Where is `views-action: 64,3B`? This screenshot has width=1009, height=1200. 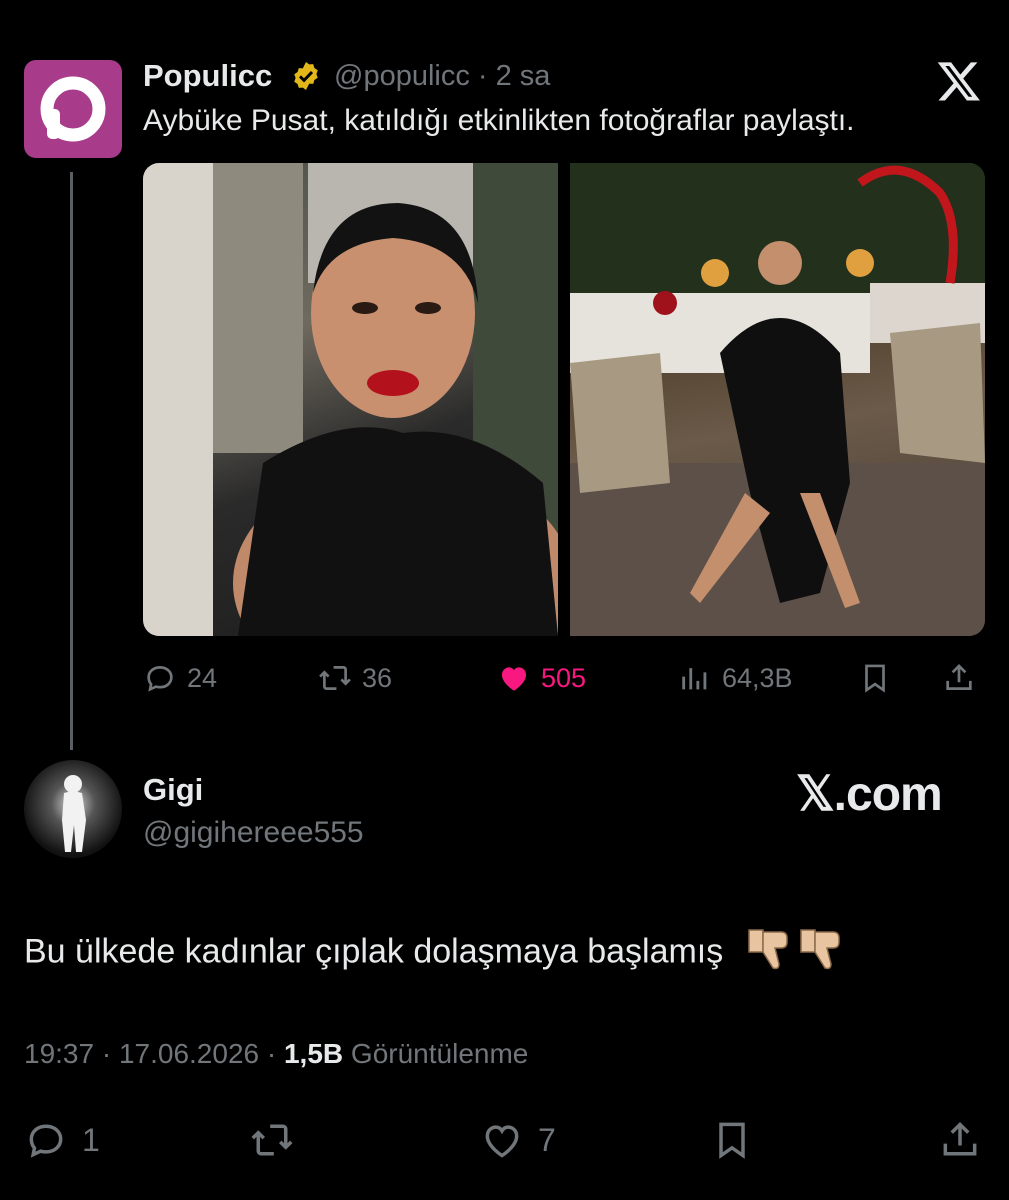
views-action: 64,3B is located at coordinates (735, 678).